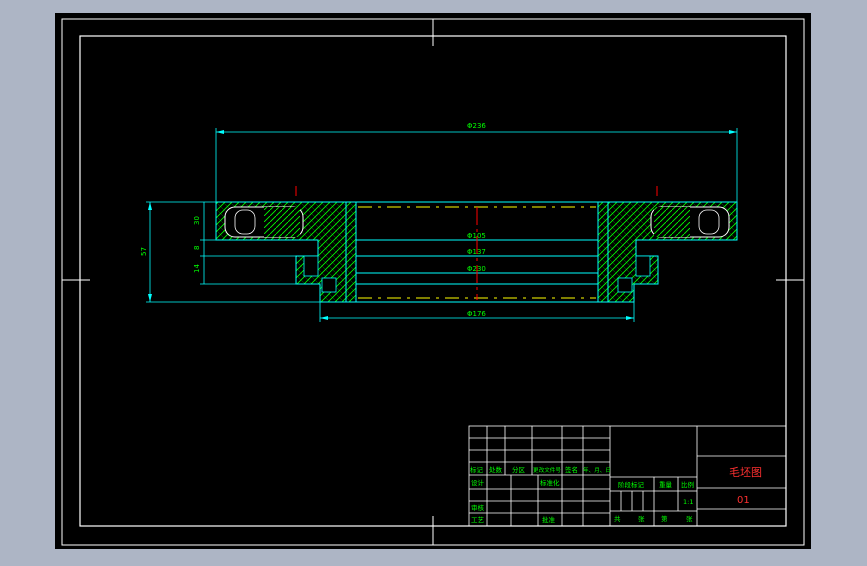 This screenshot has width=867, height=566. Describe the element at coordinates (641, 518) in the screenshot. I see `tb-sheet-word: 张` at that location.